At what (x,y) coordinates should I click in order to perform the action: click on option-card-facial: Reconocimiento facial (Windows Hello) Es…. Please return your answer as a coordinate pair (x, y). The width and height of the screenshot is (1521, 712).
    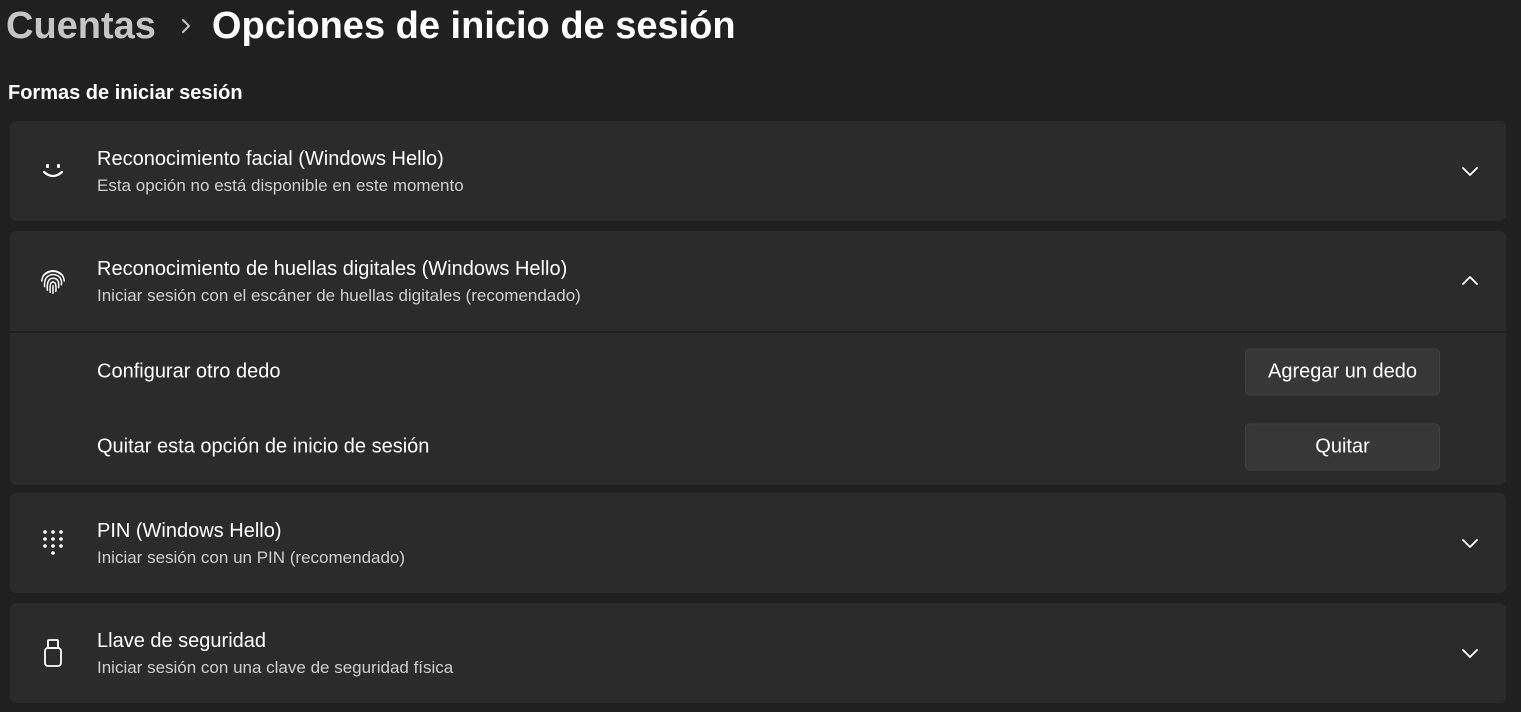
    Looking at the image, I should click on (758, 171).